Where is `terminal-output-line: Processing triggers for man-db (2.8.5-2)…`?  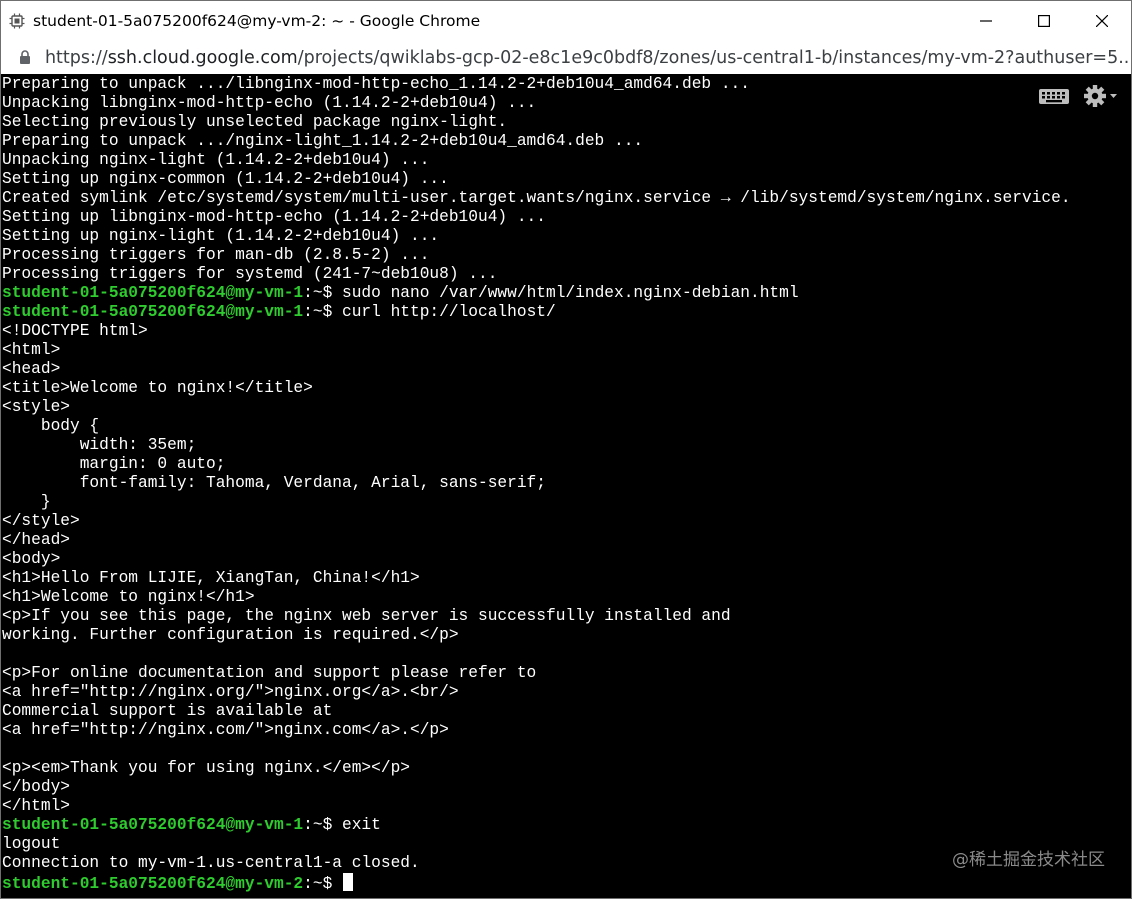 terminal-output-line: Processing triggers for man-db (2.8.5-2)… is located at coordinates (536, 255).